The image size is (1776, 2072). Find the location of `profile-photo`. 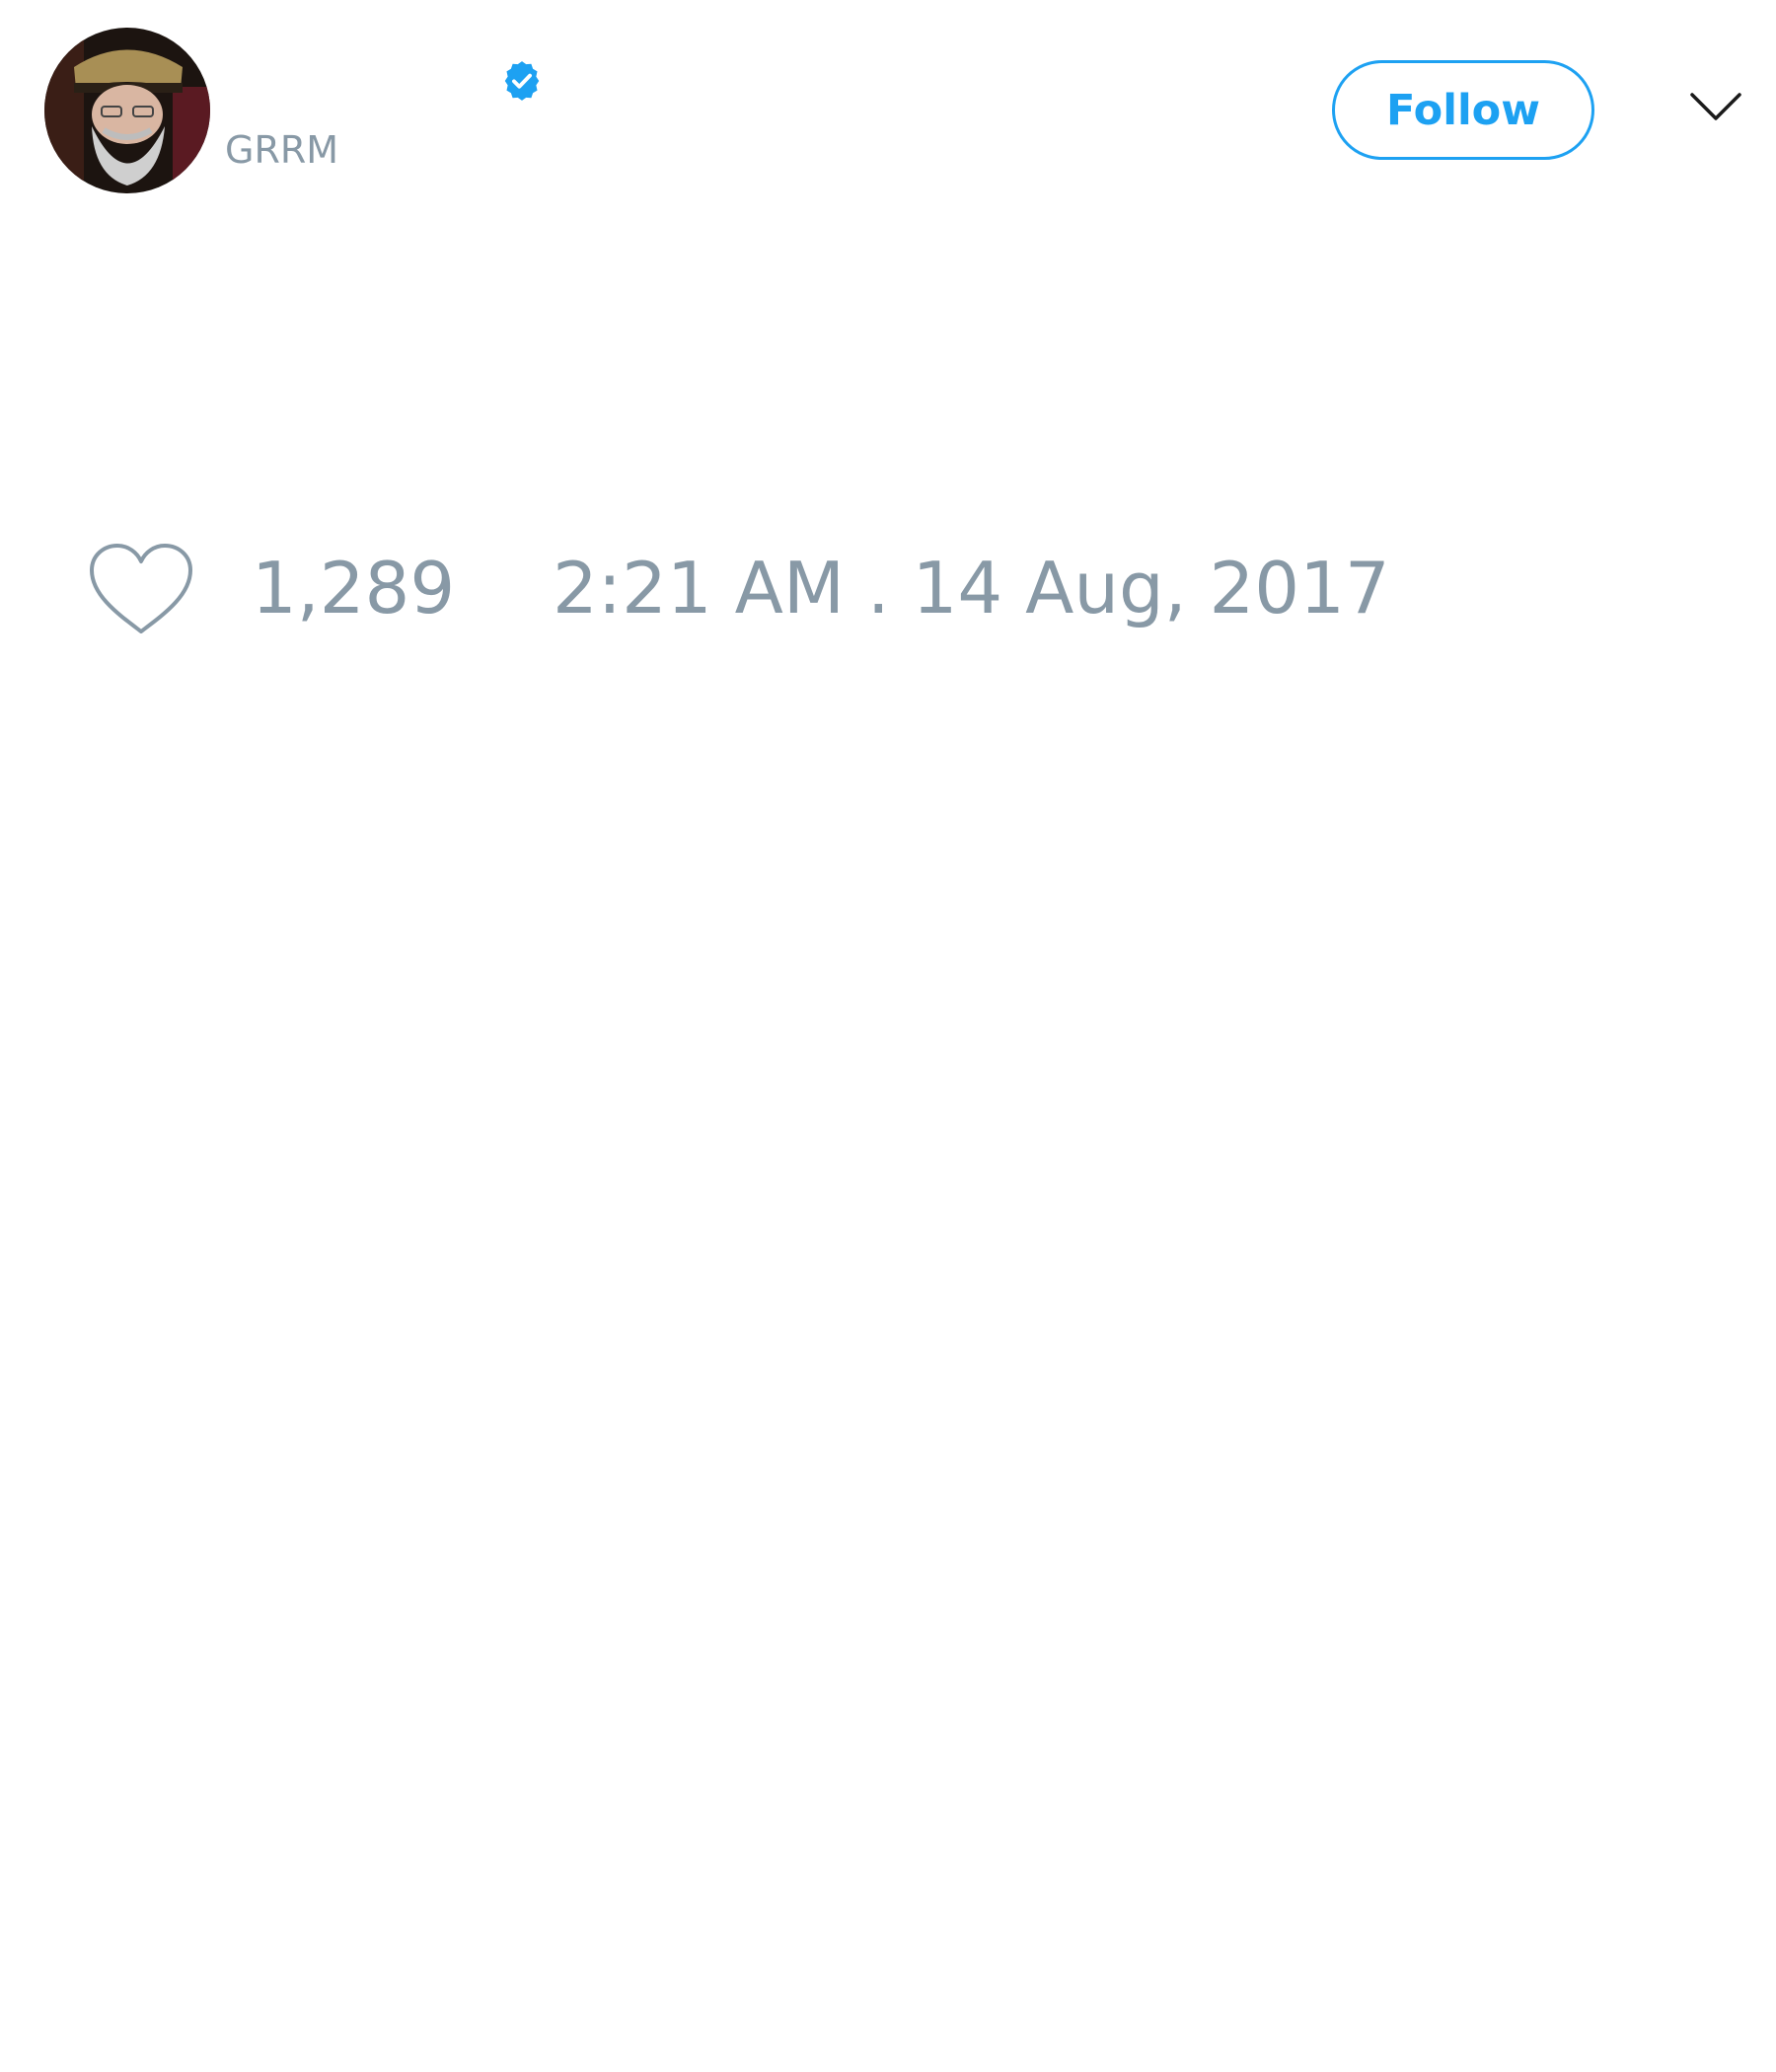

profile-photo is located at coordinates (127, 111).